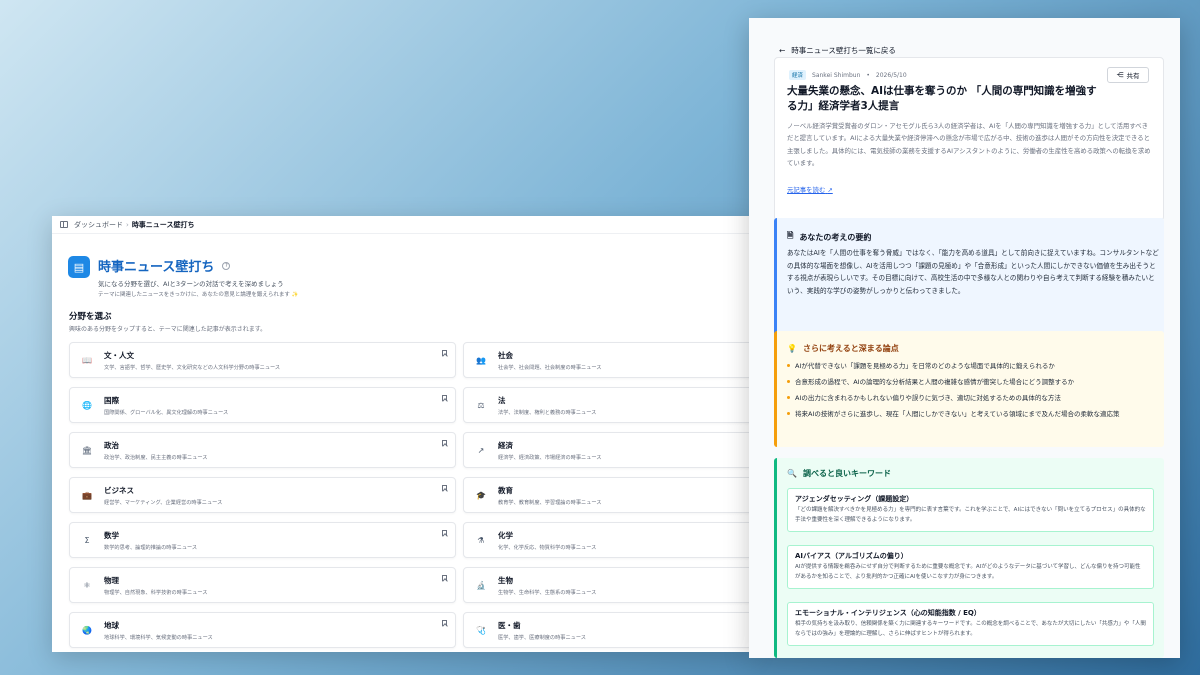 Image resolution: width=1200 pixels, height=675 pixels. What do you see at coordinates (810, 189) in the screenshot?
I see `source-link: 元記事を読む ↗` at bounding box center [810, 189].